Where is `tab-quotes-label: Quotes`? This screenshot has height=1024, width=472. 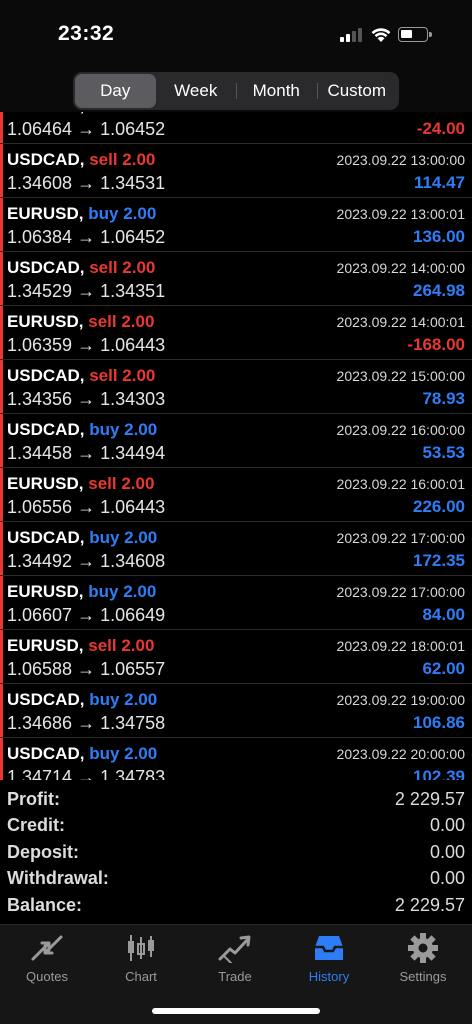 tab-quotes-label: Quotes is located at coordinates (47, 976).